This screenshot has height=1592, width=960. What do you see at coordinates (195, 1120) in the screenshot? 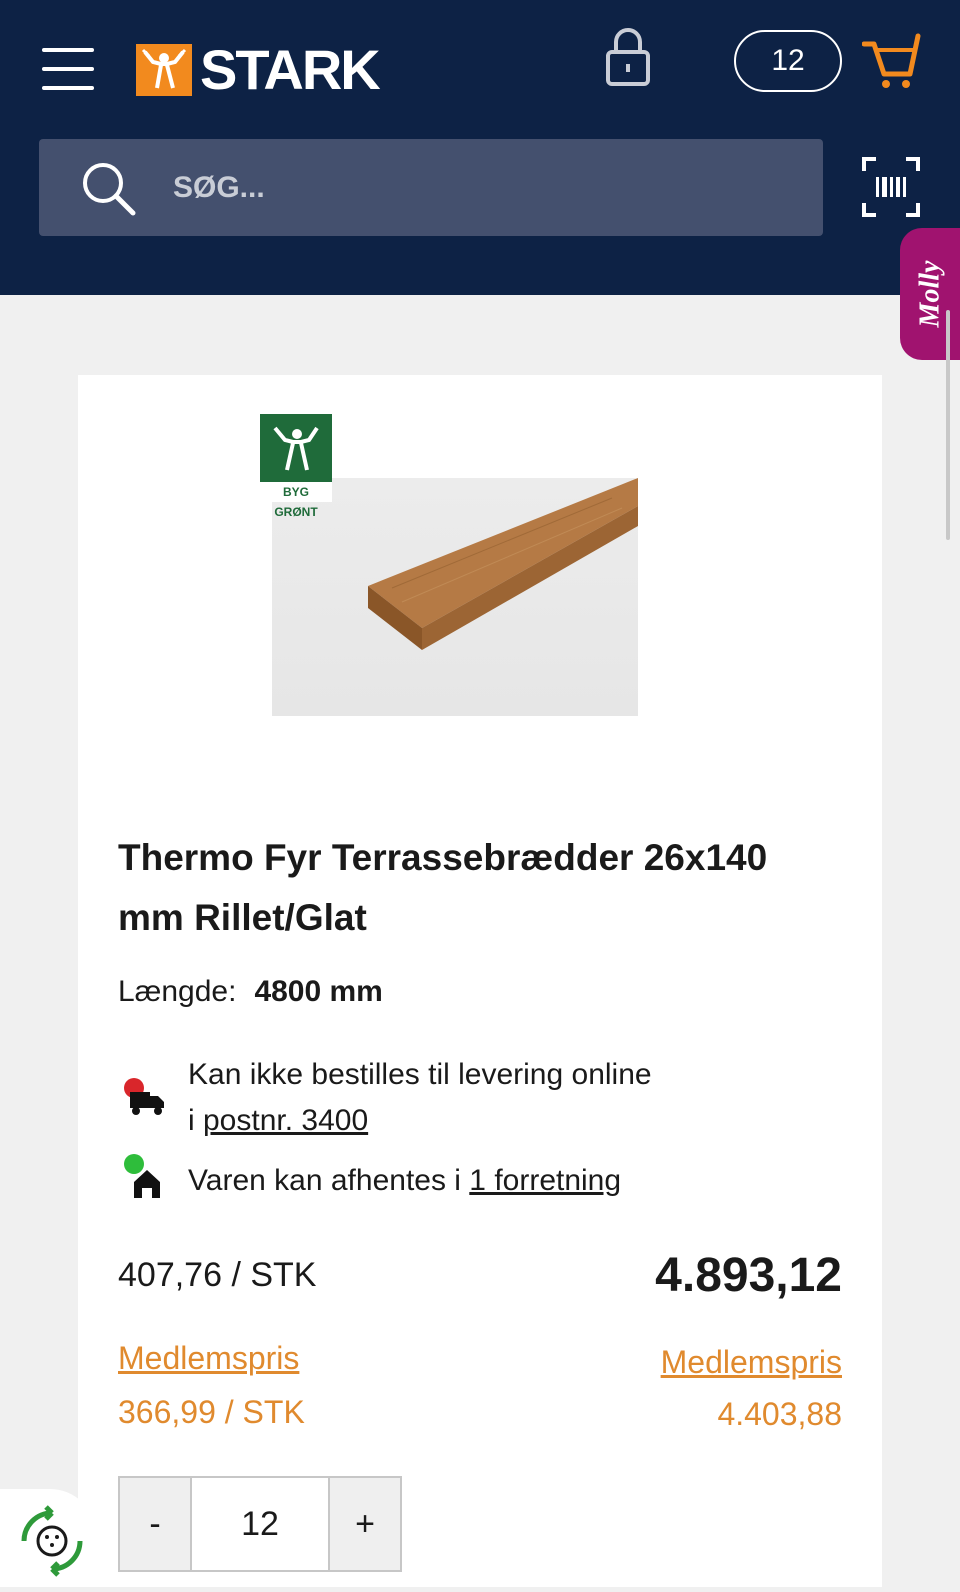
I see `delivery-prefix: i` at bounding box center [195, 1120].